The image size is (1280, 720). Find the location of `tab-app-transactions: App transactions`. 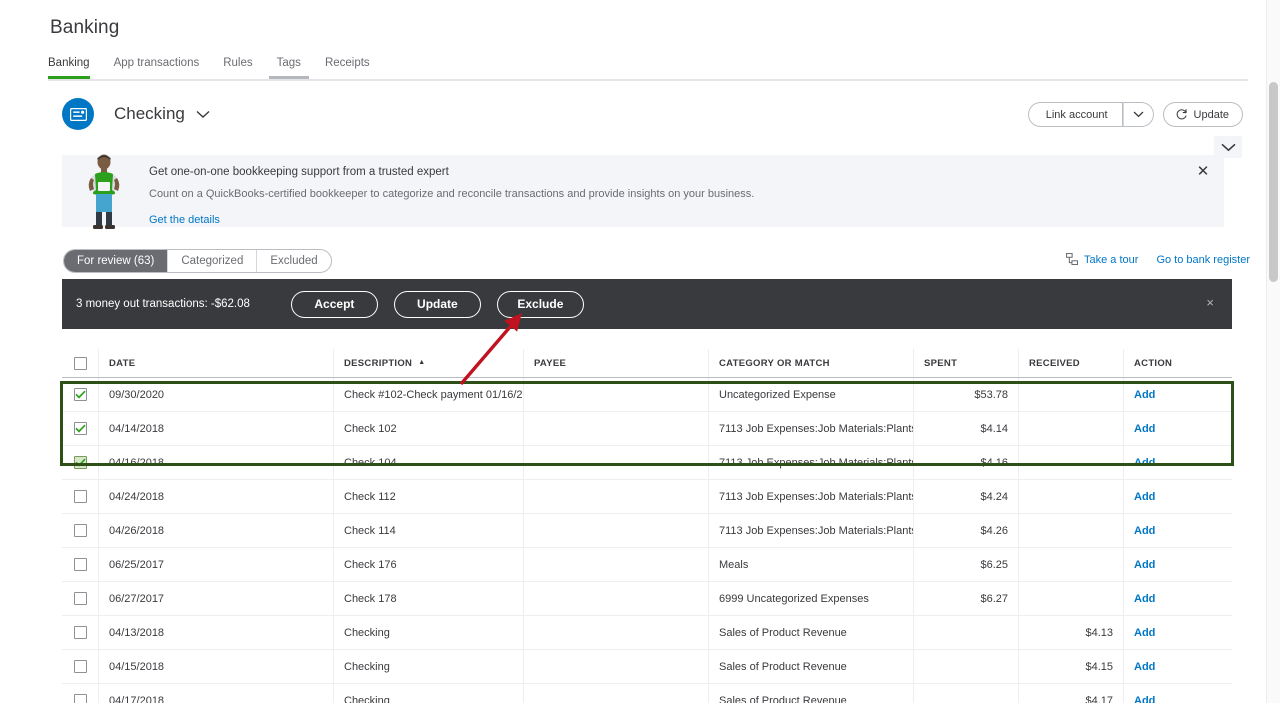

tab-app-transactions: App transactions is located at coordinates (157, 67).